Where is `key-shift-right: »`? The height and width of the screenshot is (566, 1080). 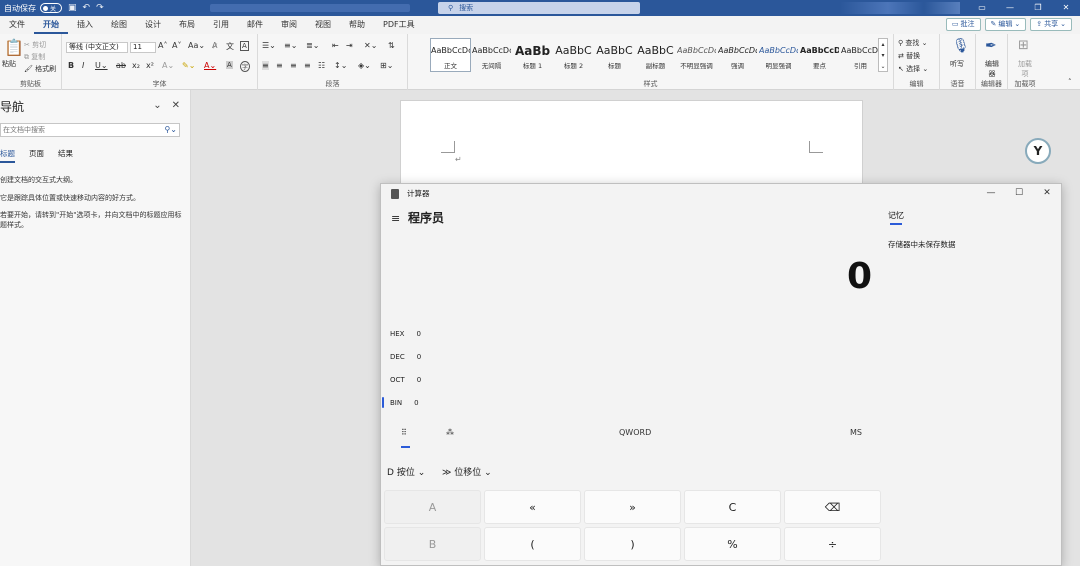 key-shift-right: » is located at coordinates (632, 507).